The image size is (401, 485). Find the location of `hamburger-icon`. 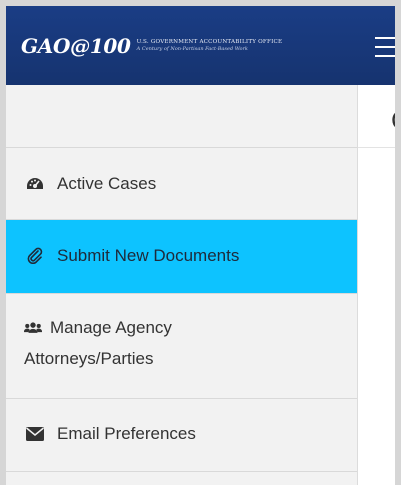

hamburger-icon is located at coordinates (385, 48).